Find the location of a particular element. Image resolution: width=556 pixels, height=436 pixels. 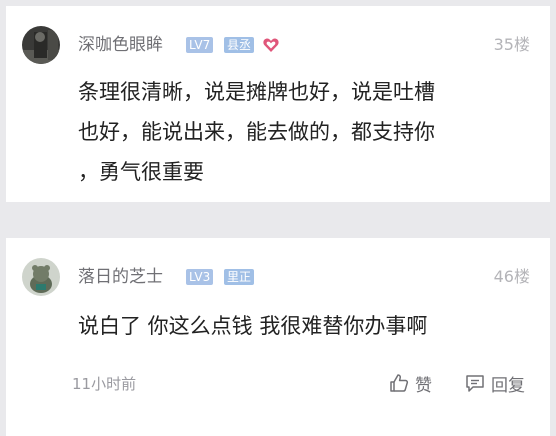

level-badge: LV3 is located at coordinates (200, 277).